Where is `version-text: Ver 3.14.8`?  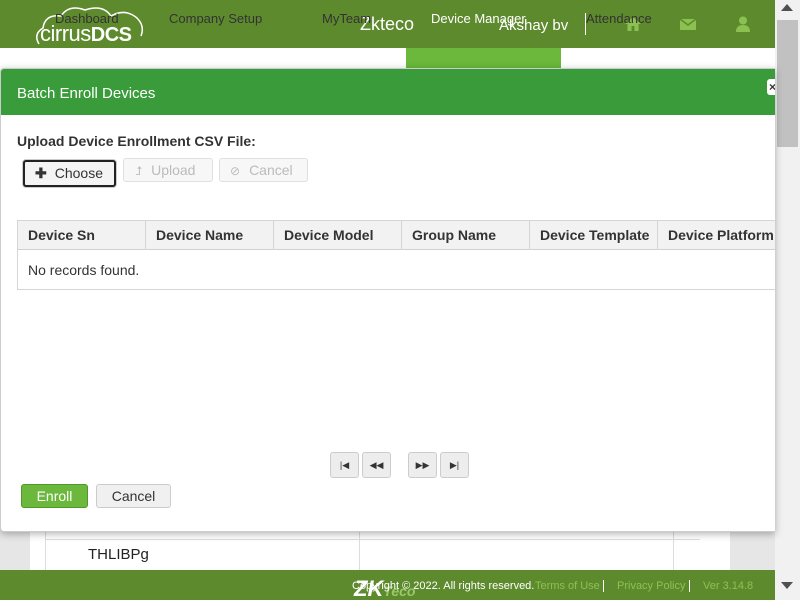 version-text: Ver 3.14.8 is located at coordinates (728, 586).